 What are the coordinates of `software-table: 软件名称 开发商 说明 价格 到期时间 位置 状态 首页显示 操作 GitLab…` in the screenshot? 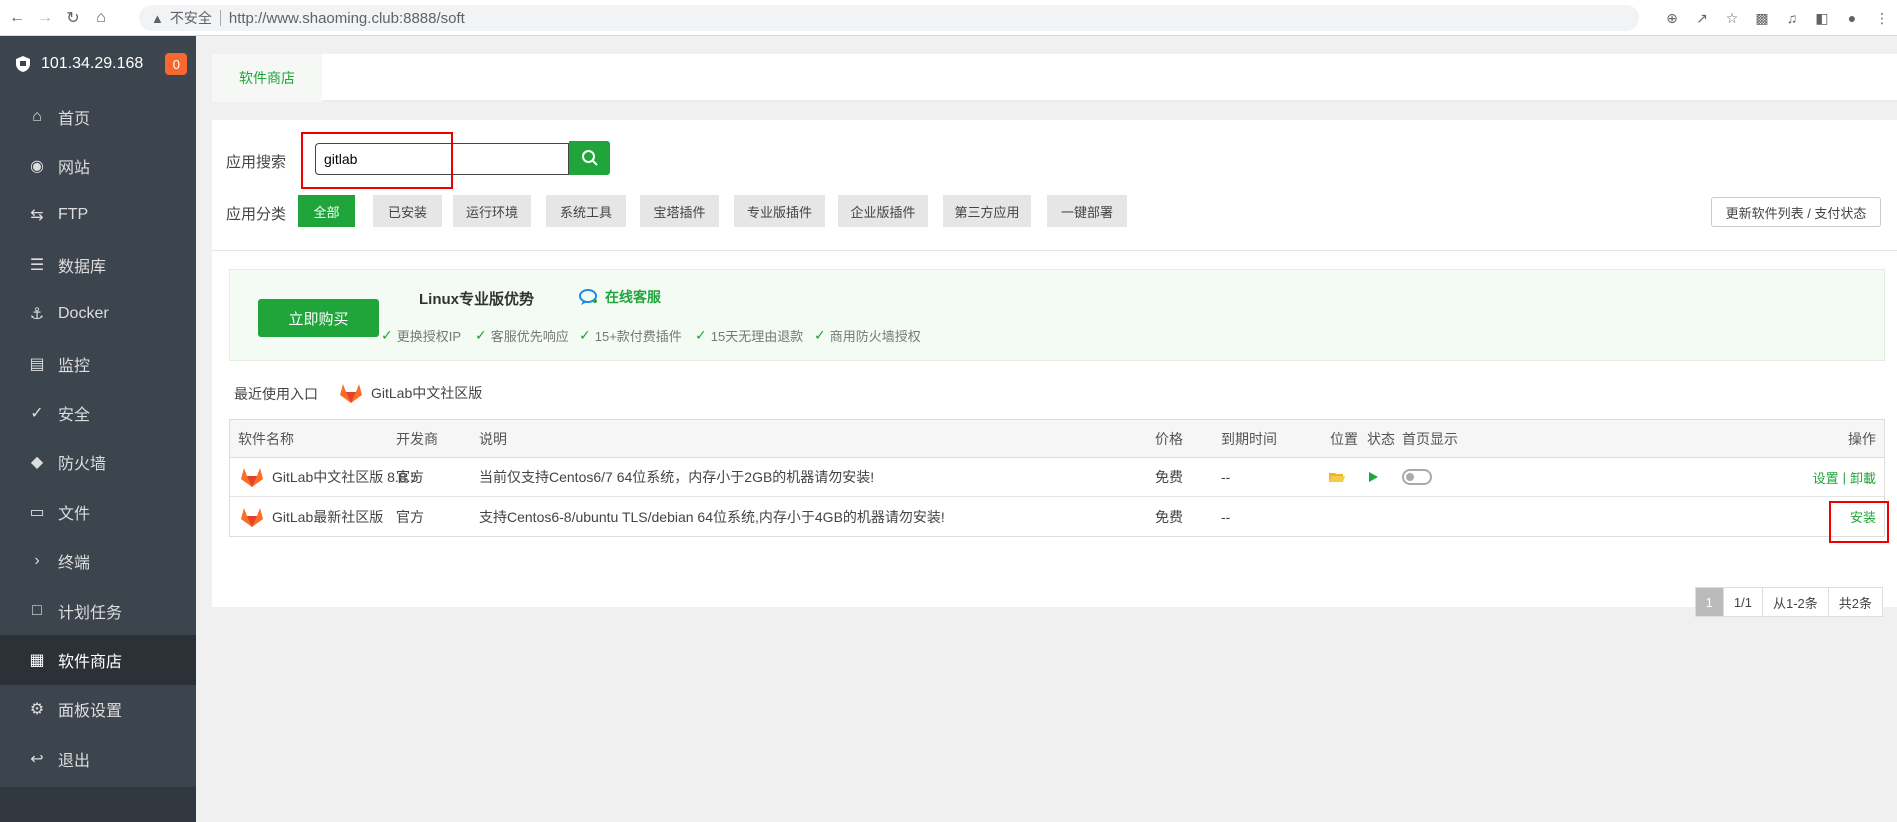 It's located at (1057, 478).